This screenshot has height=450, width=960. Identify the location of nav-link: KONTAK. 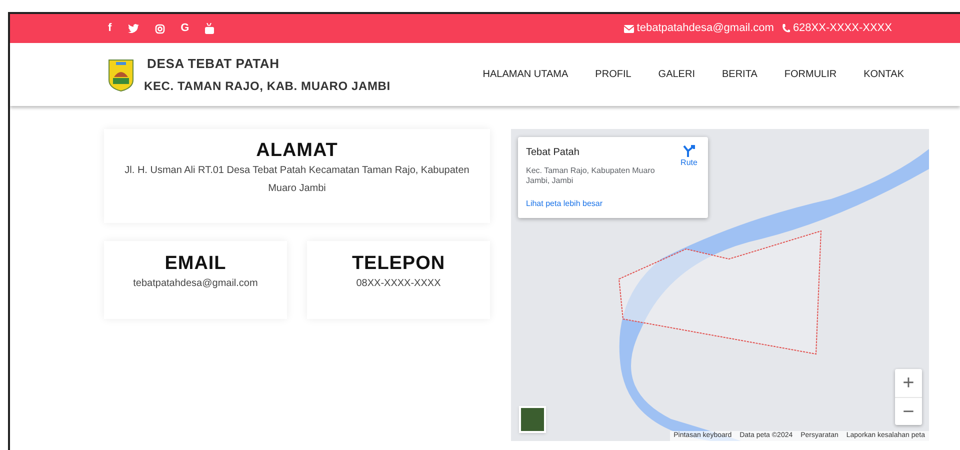
(884, 74).